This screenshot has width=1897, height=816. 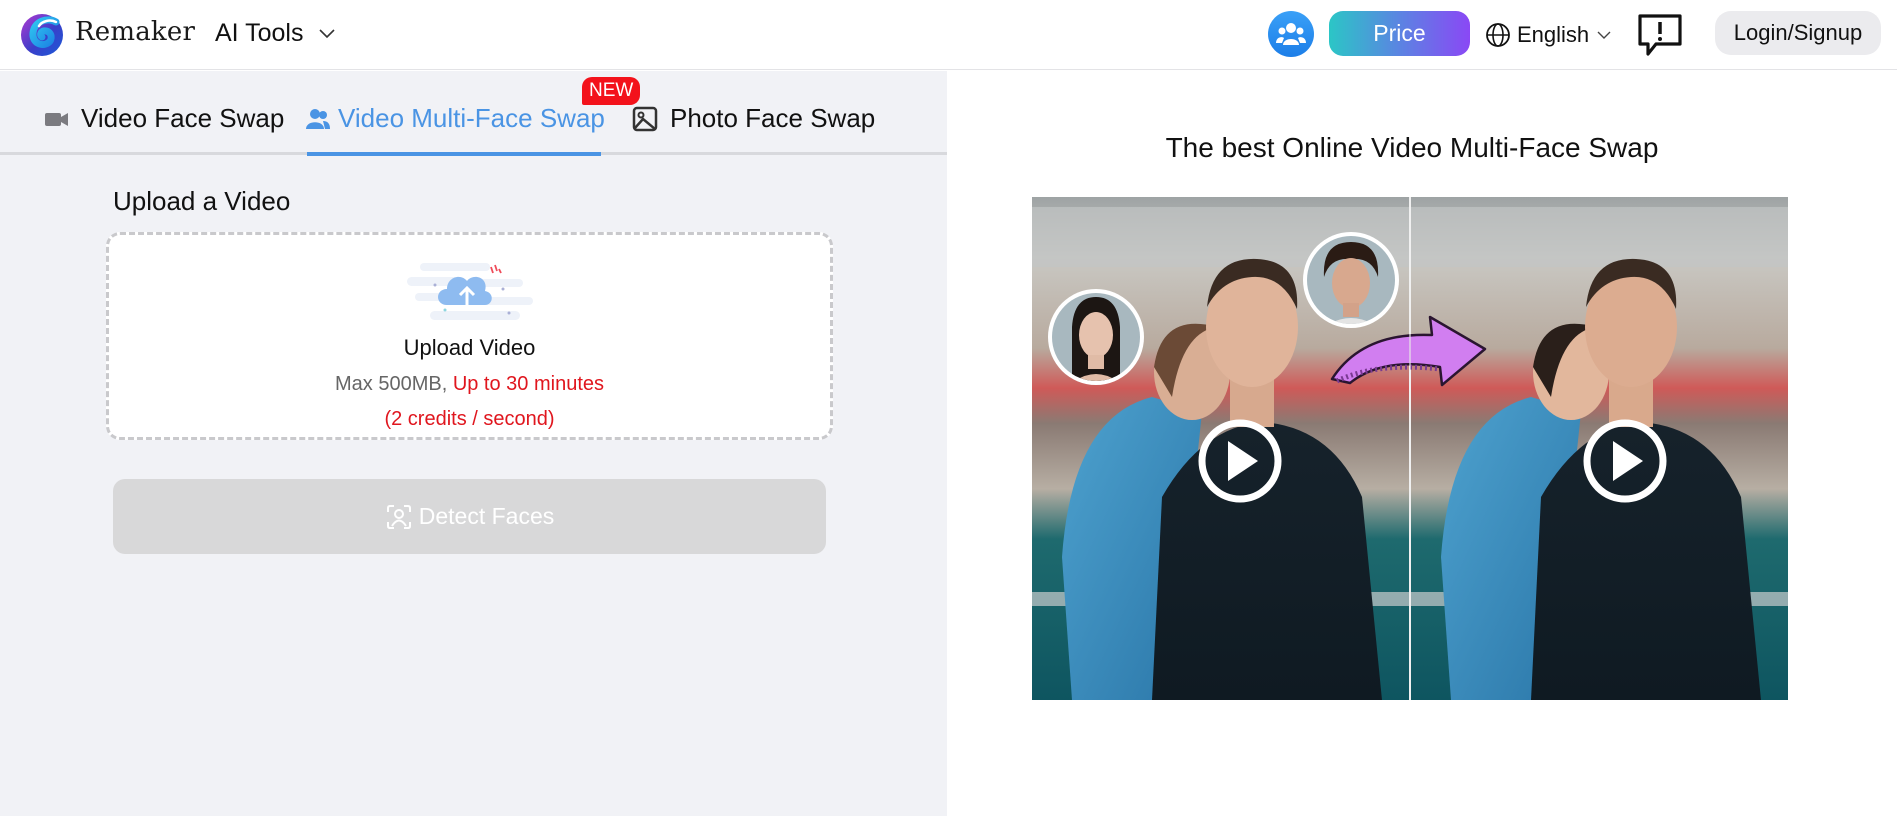 What do you see at coordinates (645, 119) in the screenshot?
I see `image-icon` at bounding box center [645, 119].